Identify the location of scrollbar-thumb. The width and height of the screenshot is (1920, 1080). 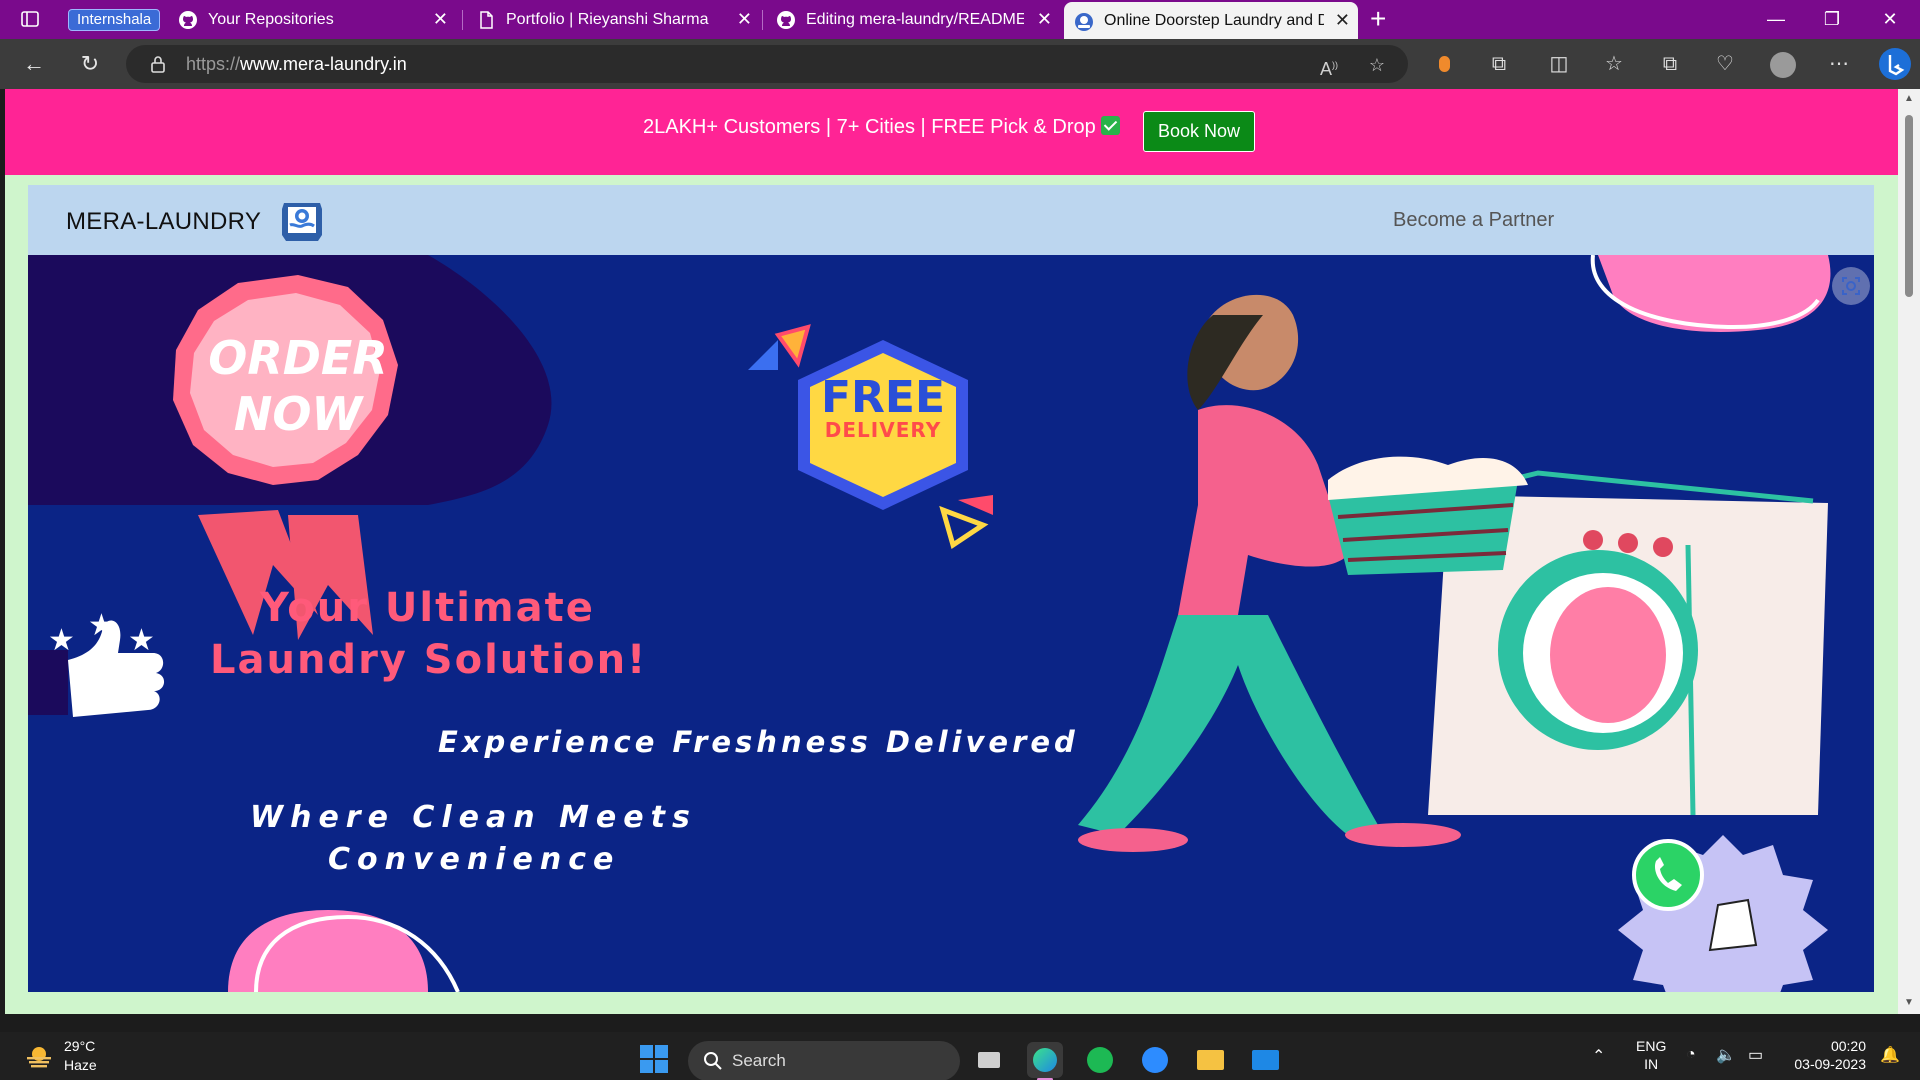
(1909, 206).